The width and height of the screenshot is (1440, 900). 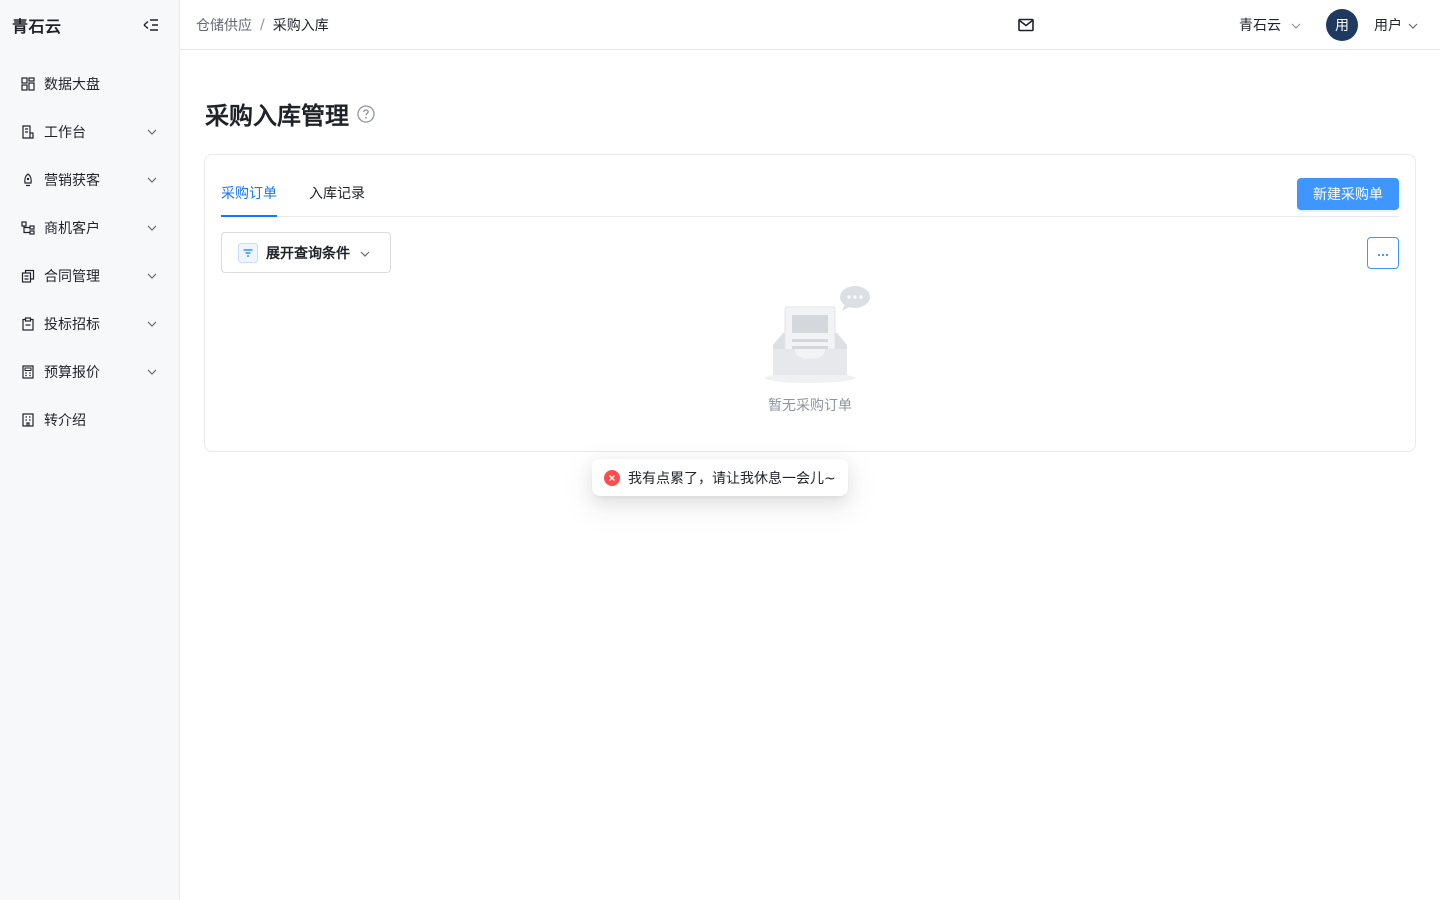 What do you see at coordinates (72, 277) in the screenshot?
I see `sidebar-item-label: 合同管理` at bounding box center [72, 277].